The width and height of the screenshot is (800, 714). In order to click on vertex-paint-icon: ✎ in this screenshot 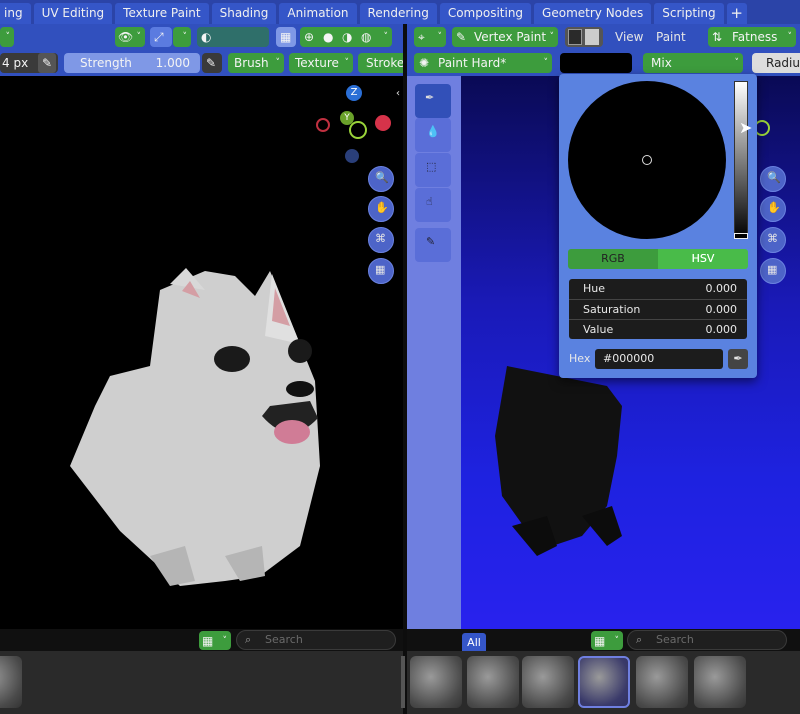, I will do `click(461, 37)`.